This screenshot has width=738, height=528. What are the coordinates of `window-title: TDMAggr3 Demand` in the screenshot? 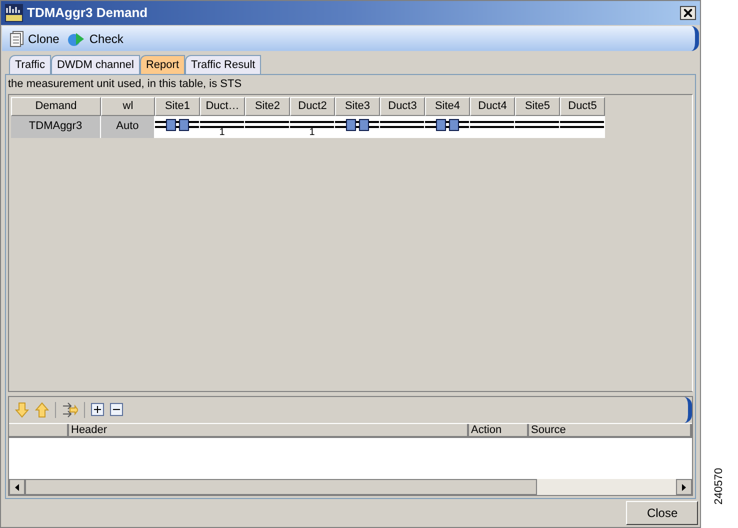 It's located at (88, 13).